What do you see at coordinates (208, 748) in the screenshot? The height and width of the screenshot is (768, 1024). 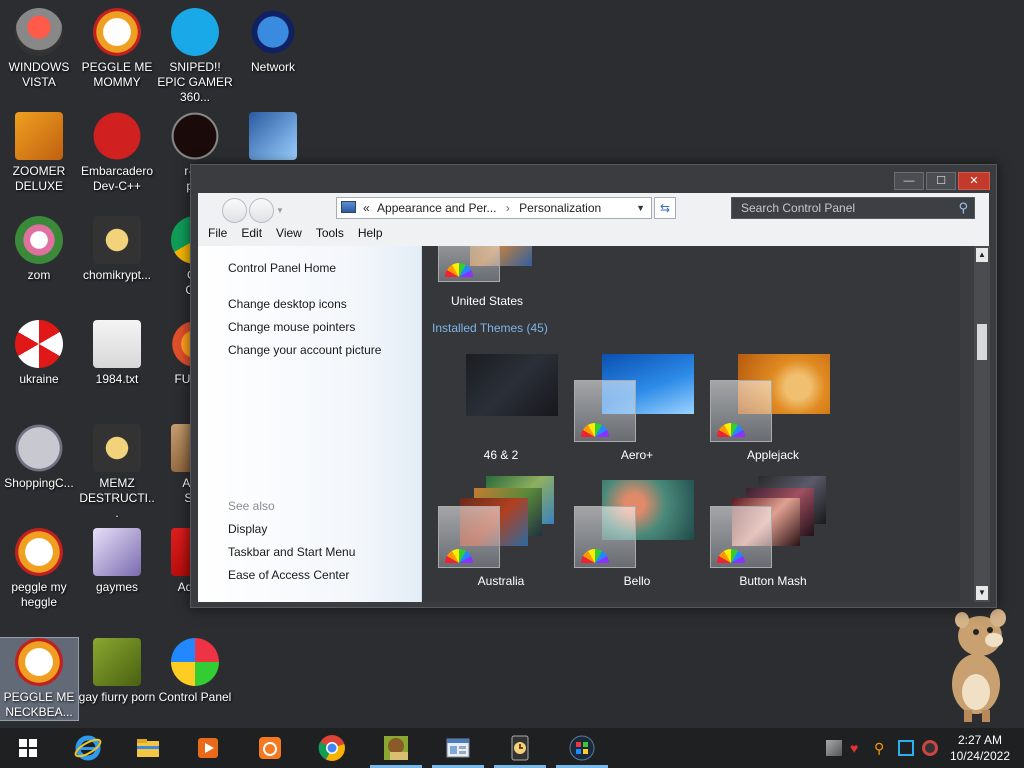 I see `taskbar-media-player` at bounding box center [208, 748].